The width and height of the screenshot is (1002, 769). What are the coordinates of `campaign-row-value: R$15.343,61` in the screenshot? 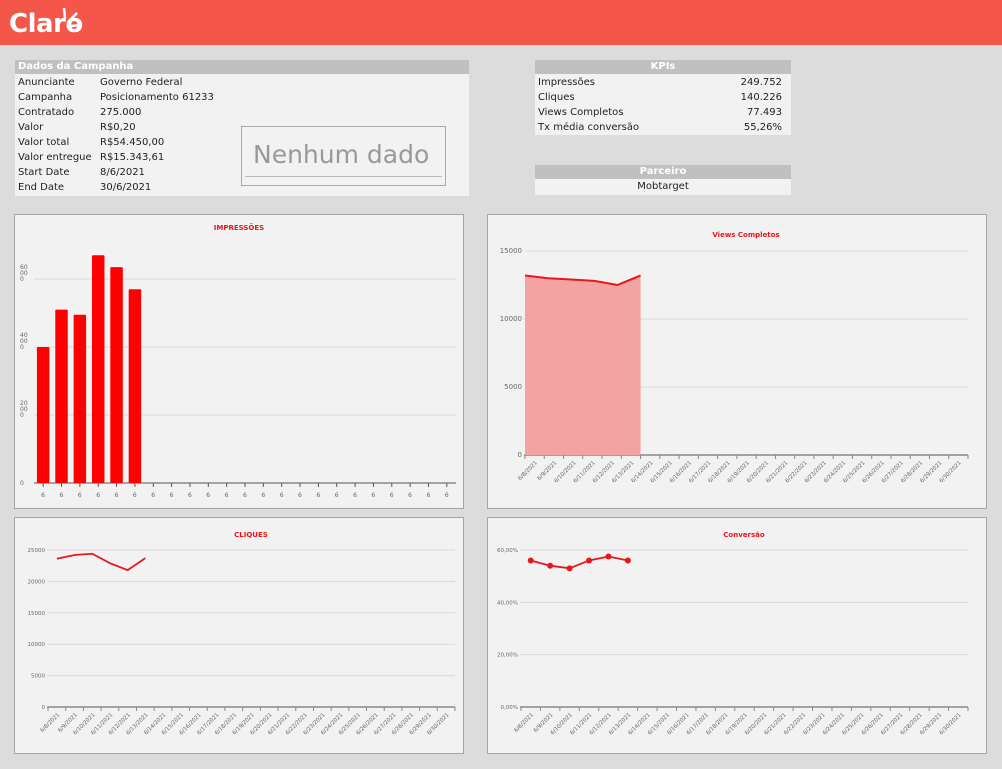 It's located at (132, 157).